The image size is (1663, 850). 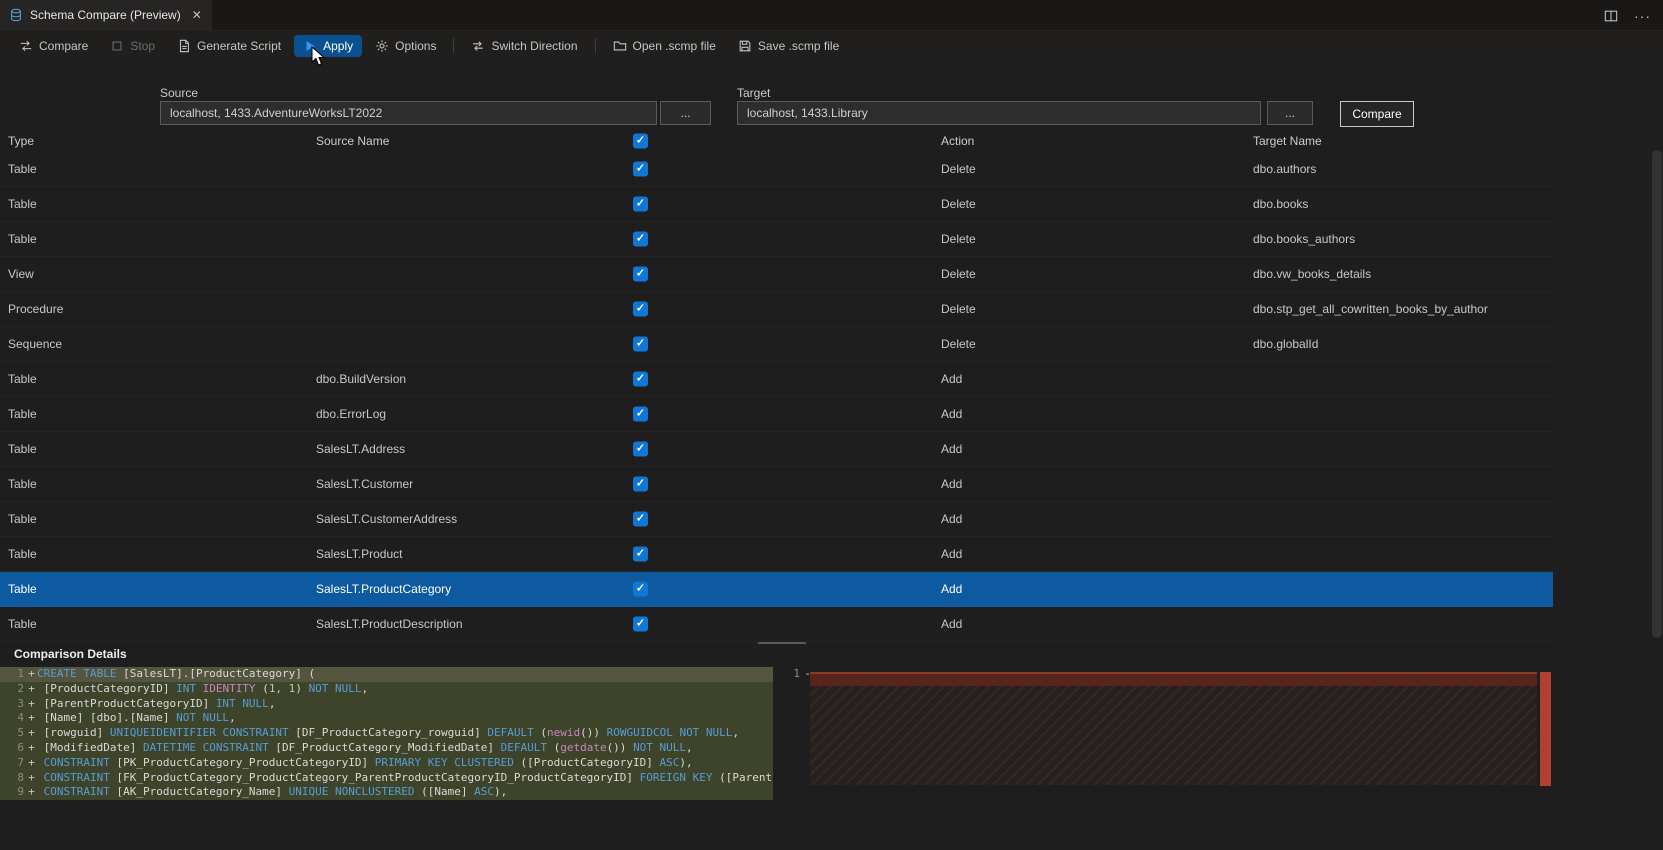 What do you see at coordinates (382, 45) in the screenshot?
I see `gear-icon` at bounding box center [382, 45].